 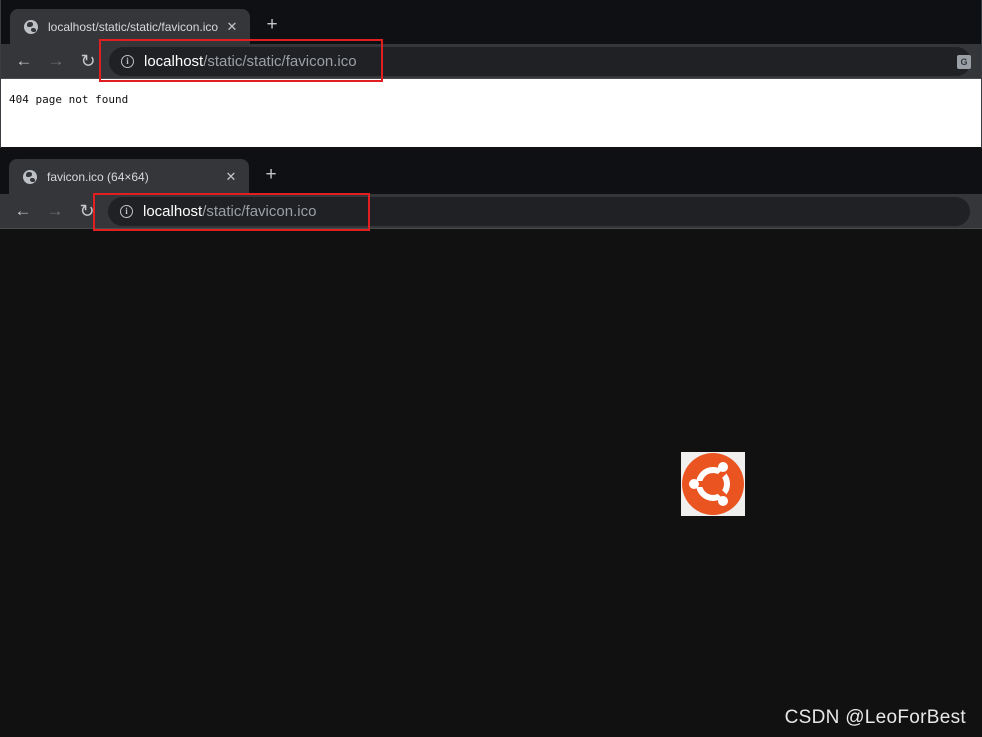 I want to click on error-message: 404 page not found, so click(x=69, y=99).